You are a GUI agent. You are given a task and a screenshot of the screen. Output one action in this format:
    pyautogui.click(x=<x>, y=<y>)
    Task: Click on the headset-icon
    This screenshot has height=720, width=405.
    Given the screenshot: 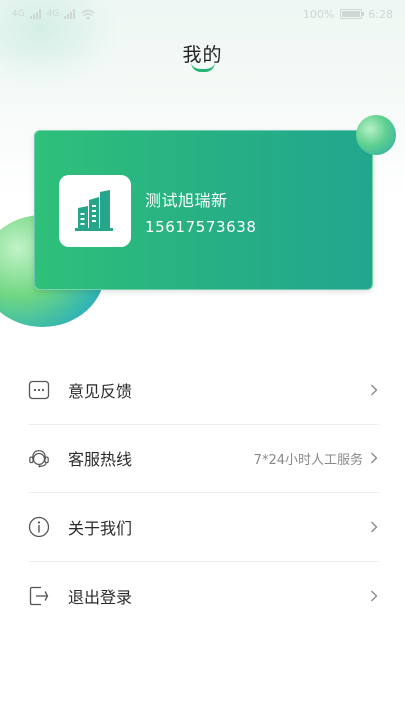 What is the action you would take?
    pyautogui.click(x=39, y=458)
    